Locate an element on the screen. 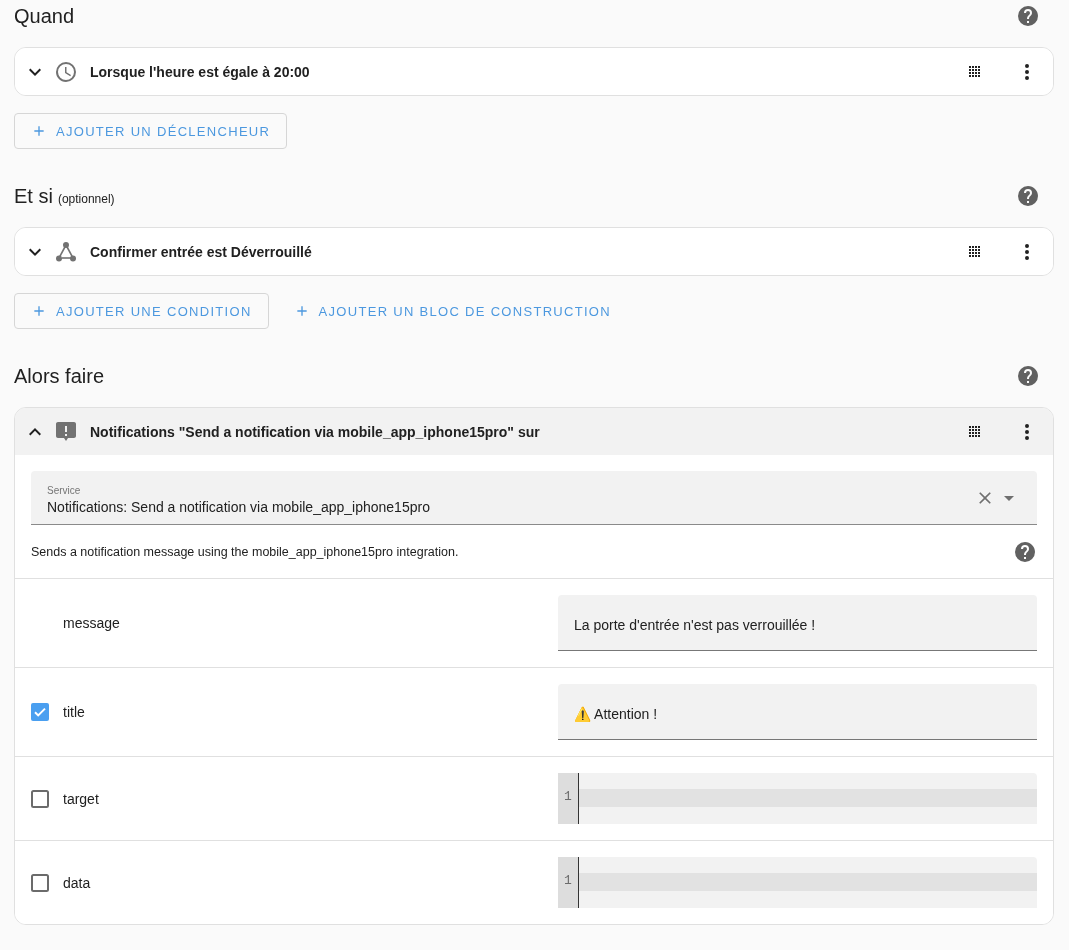 The height and width of the screenshot is (950, 1069). card-title: Notifications "Send a notification via mobile_app_iphone15pro" sur is located at coordinates (315, 431).